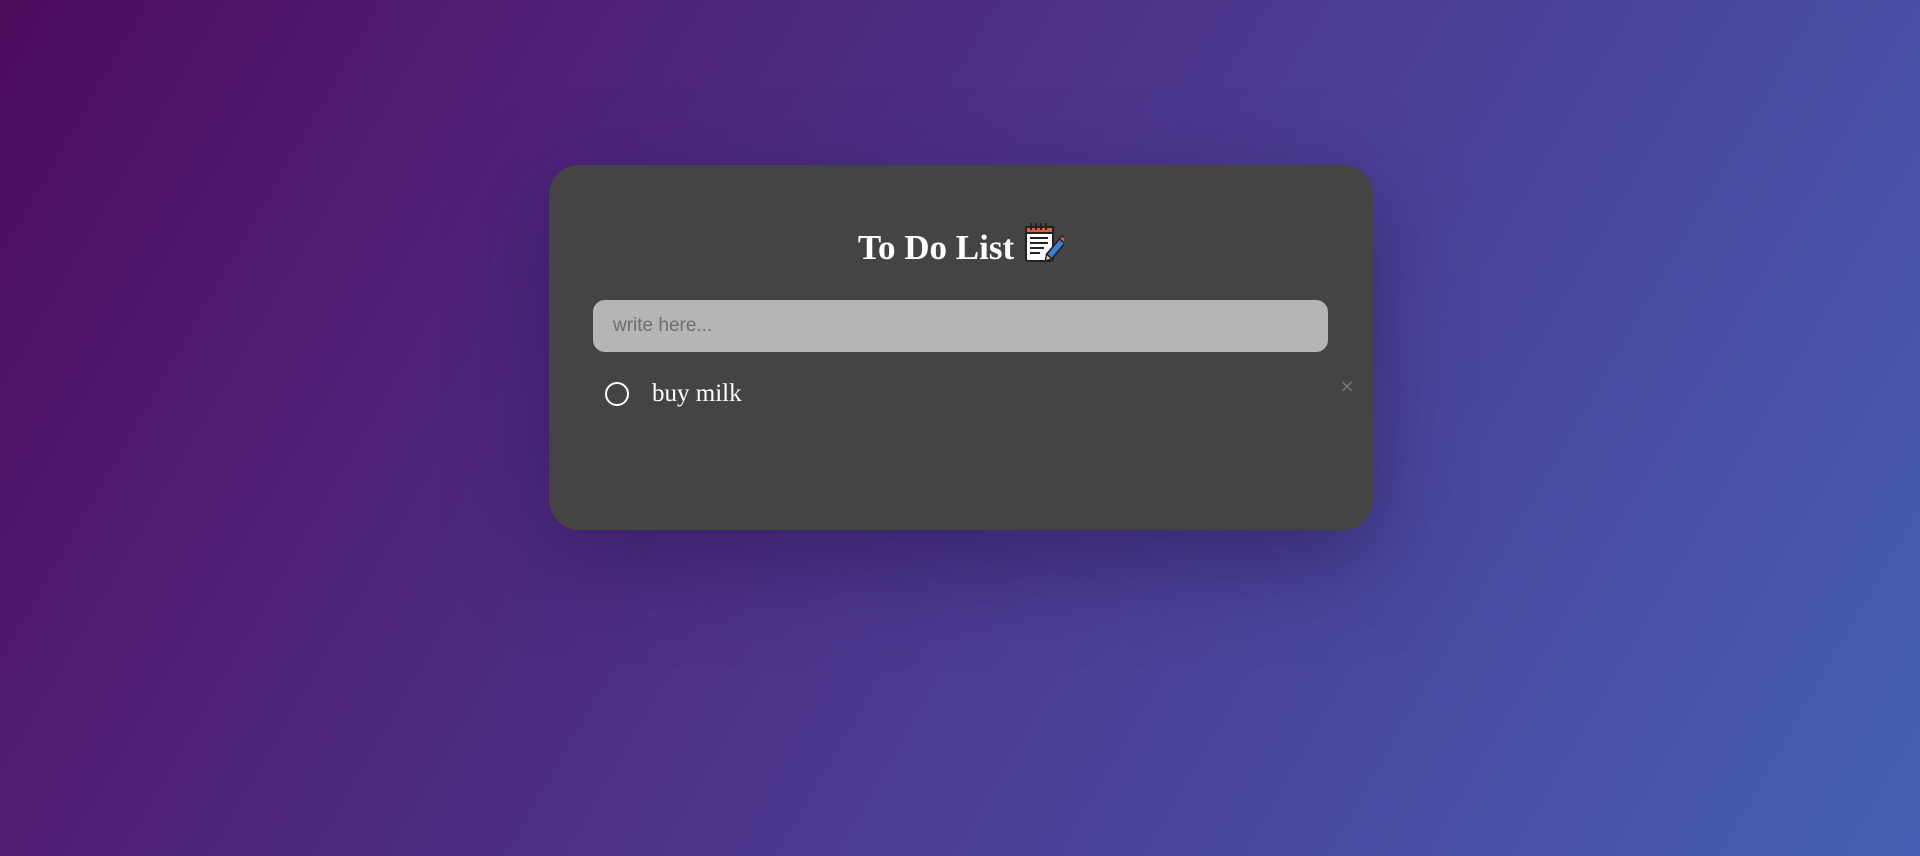 This screenshot has width=1920, height=856. Describe the element at coordinates (617, 394) in the screenshot. I see `checkbox-circle-icon` at that location.